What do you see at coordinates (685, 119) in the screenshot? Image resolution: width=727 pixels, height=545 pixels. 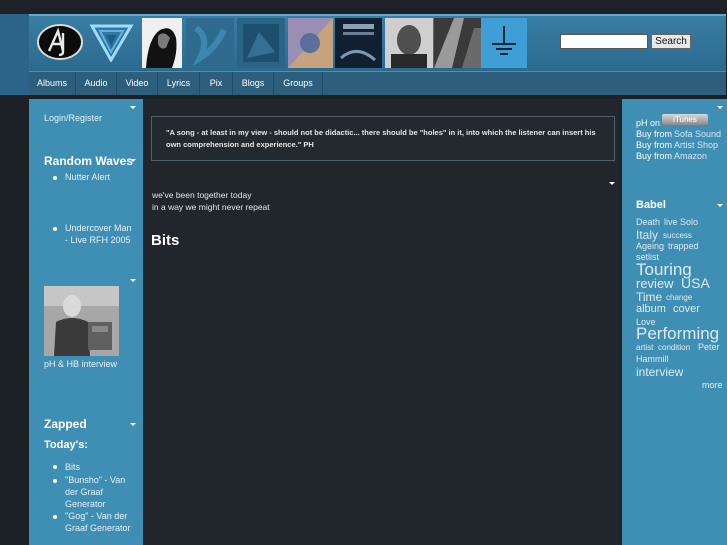 I see `itunes-button: iTunes` at bounding box center [685, 119].